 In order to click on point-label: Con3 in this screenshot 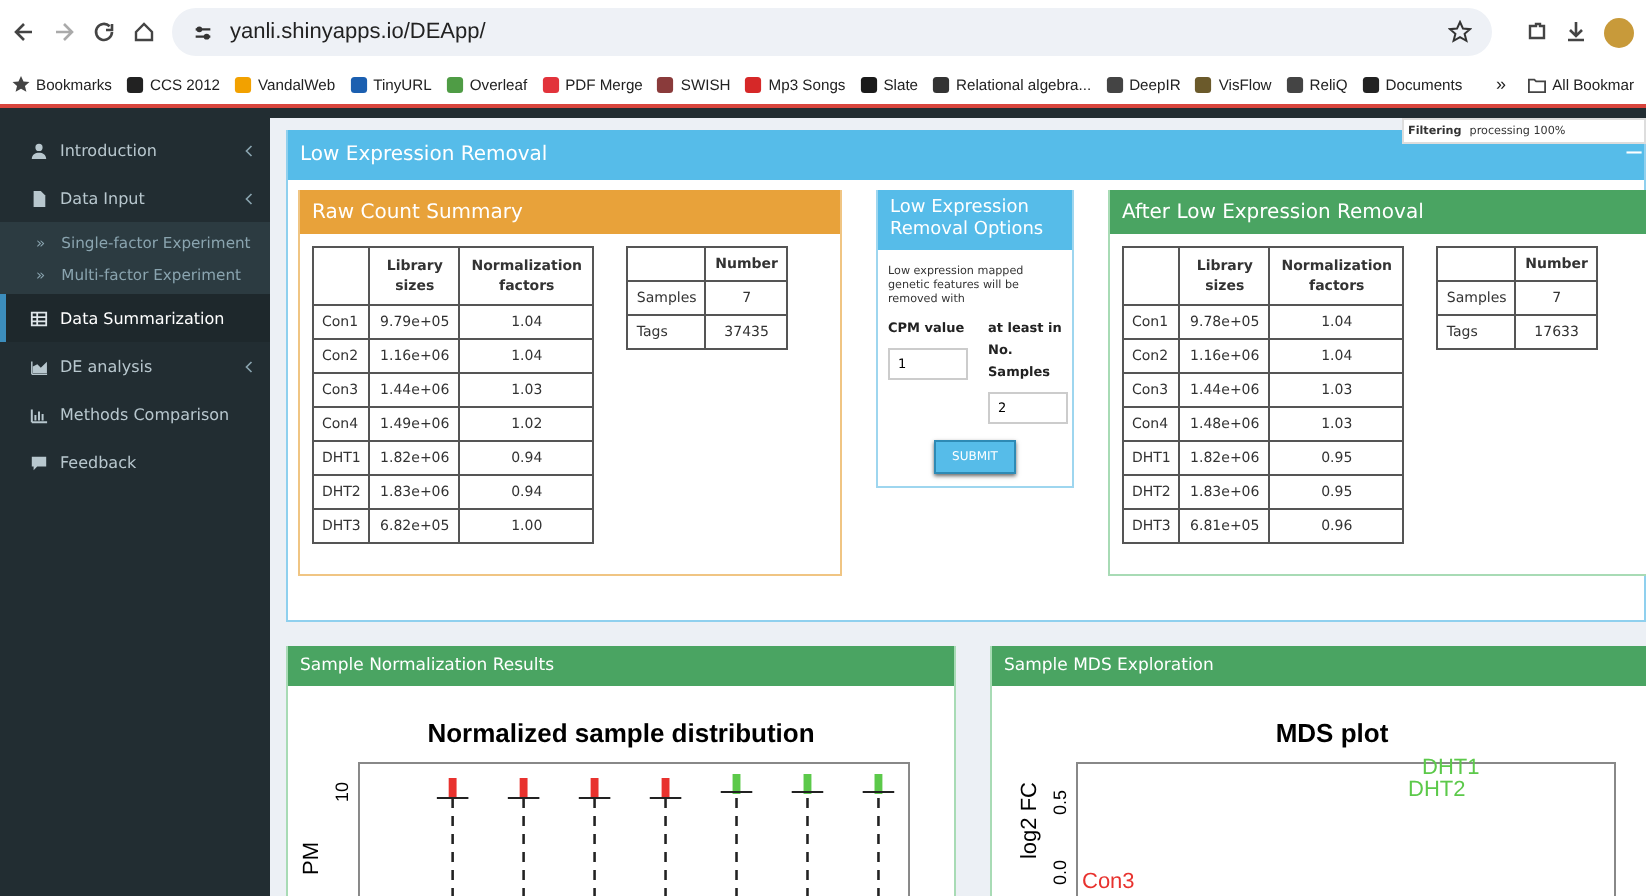, I will do `click(1108, 883)`.